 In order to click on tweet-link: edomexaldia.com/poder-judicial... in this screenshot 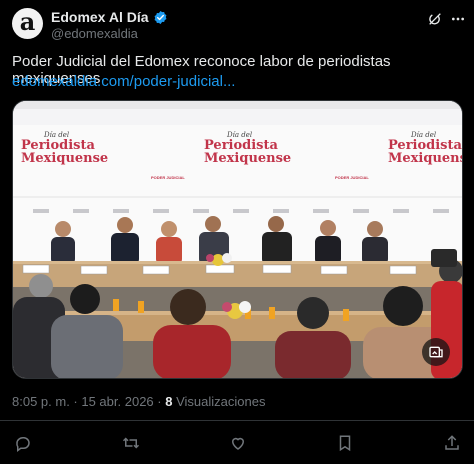, I will do `click(123, 81)`.